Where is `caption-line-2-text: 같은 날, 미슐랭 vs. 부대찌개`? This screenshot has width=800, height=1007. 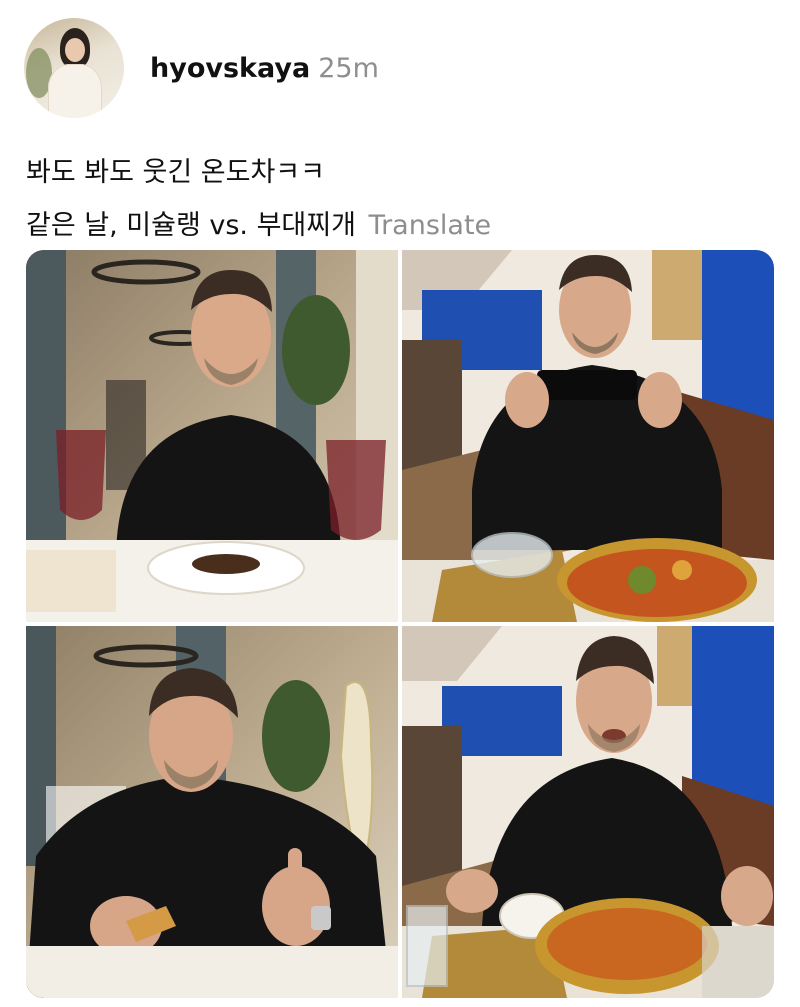 caption-line-2-text: 같은 날, 미슐랭 vs. 부대찌개 is located at coordinates (191, 225).